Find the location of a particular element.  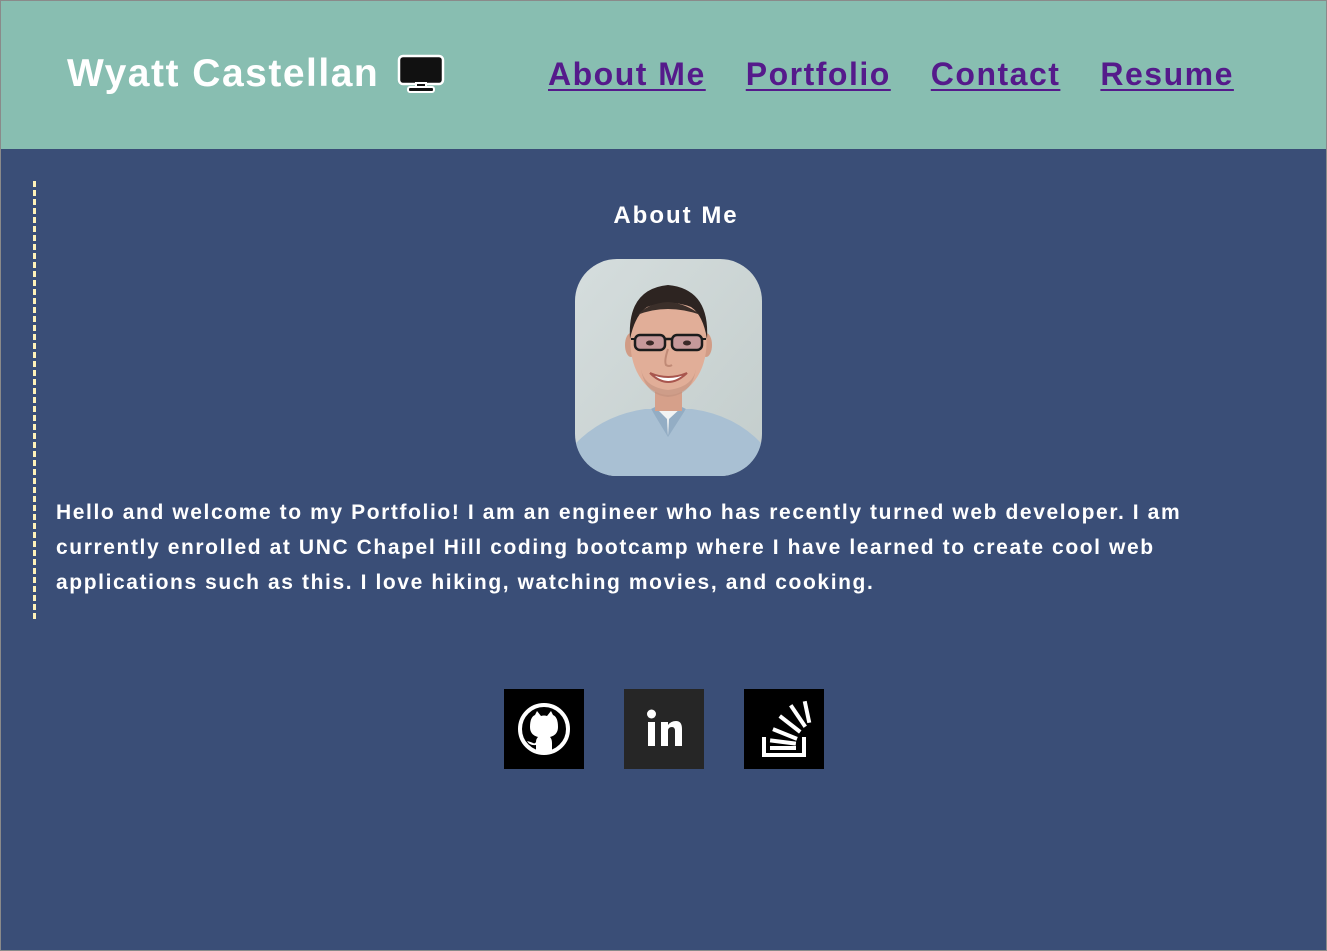

nav-about-me: About Me is located at coordinates (627, 74).